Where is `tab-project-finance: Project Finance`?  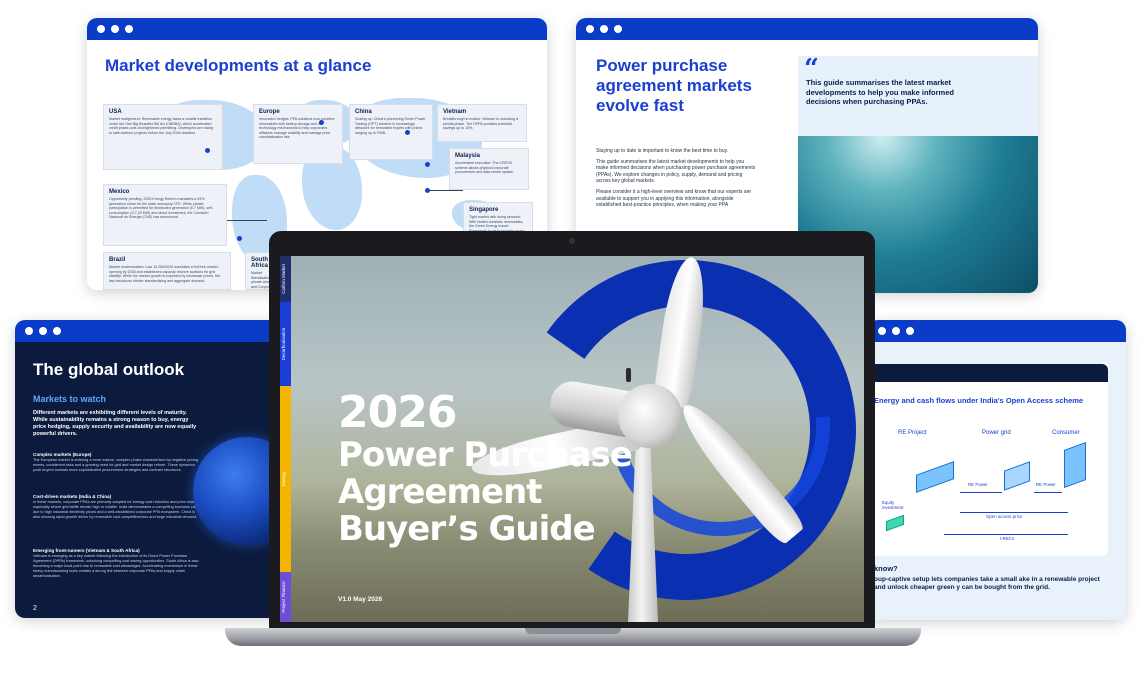 tab-project-finance: Project Finance is located at coordinates (285, 597).